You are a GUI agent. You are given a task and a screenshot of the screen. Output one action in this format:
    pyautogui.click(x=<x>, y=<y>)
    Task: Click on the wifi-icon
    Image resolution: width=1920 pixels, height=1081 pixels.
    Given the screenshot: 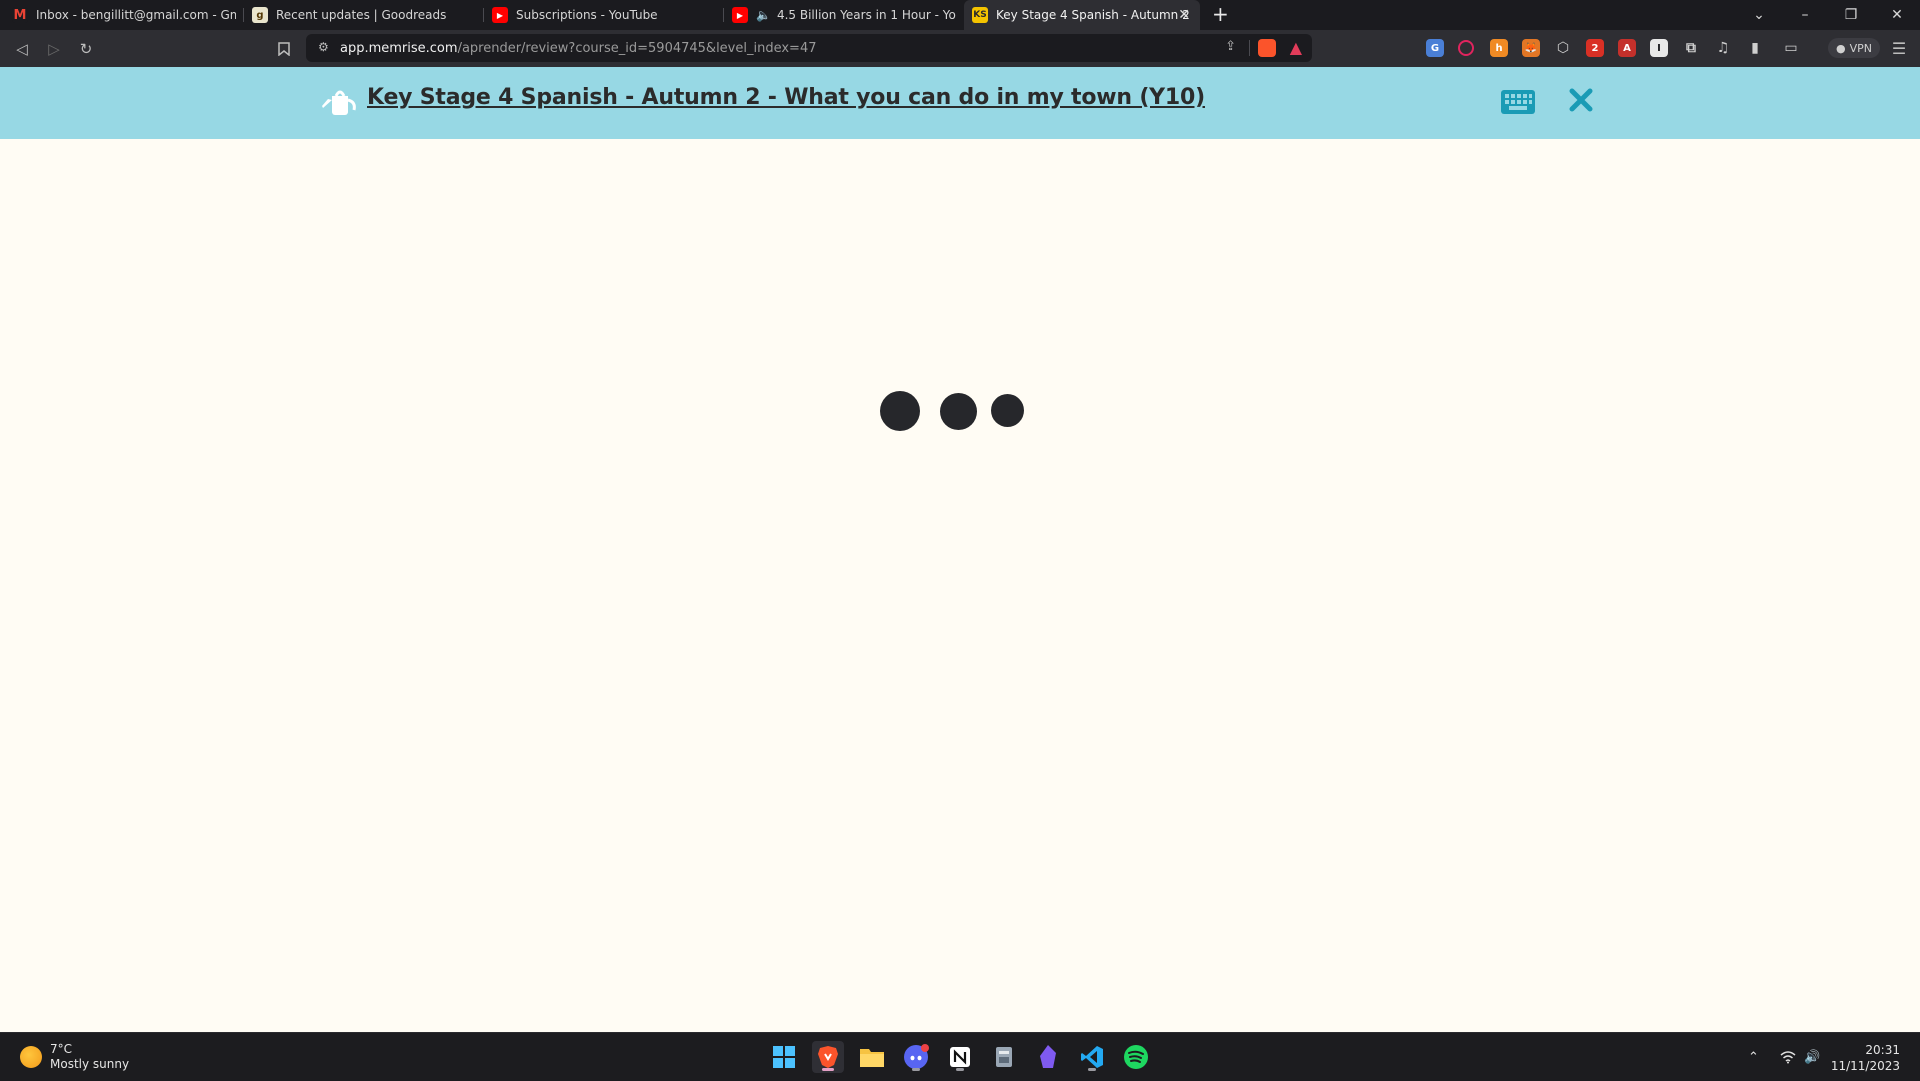 What is the action you would take?
    pyautogui.click(x=1788, y=1057)
    